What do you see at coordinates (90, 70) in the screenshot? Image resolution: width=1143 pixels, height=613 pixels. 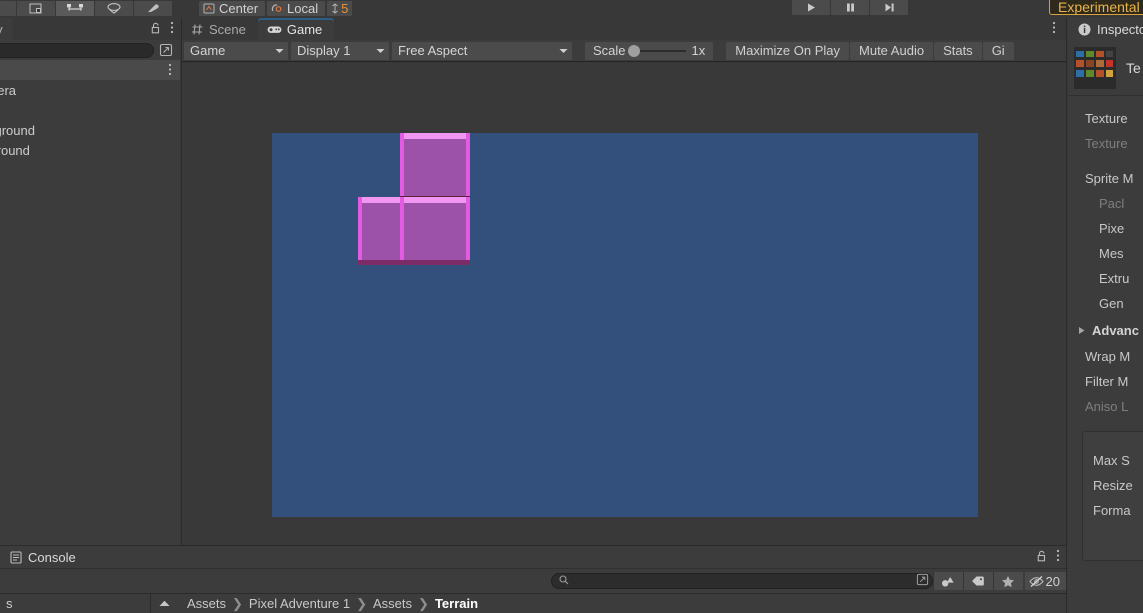 I see `hierarchy-scene-row: Untitled*` at bounding box center [90, 70].